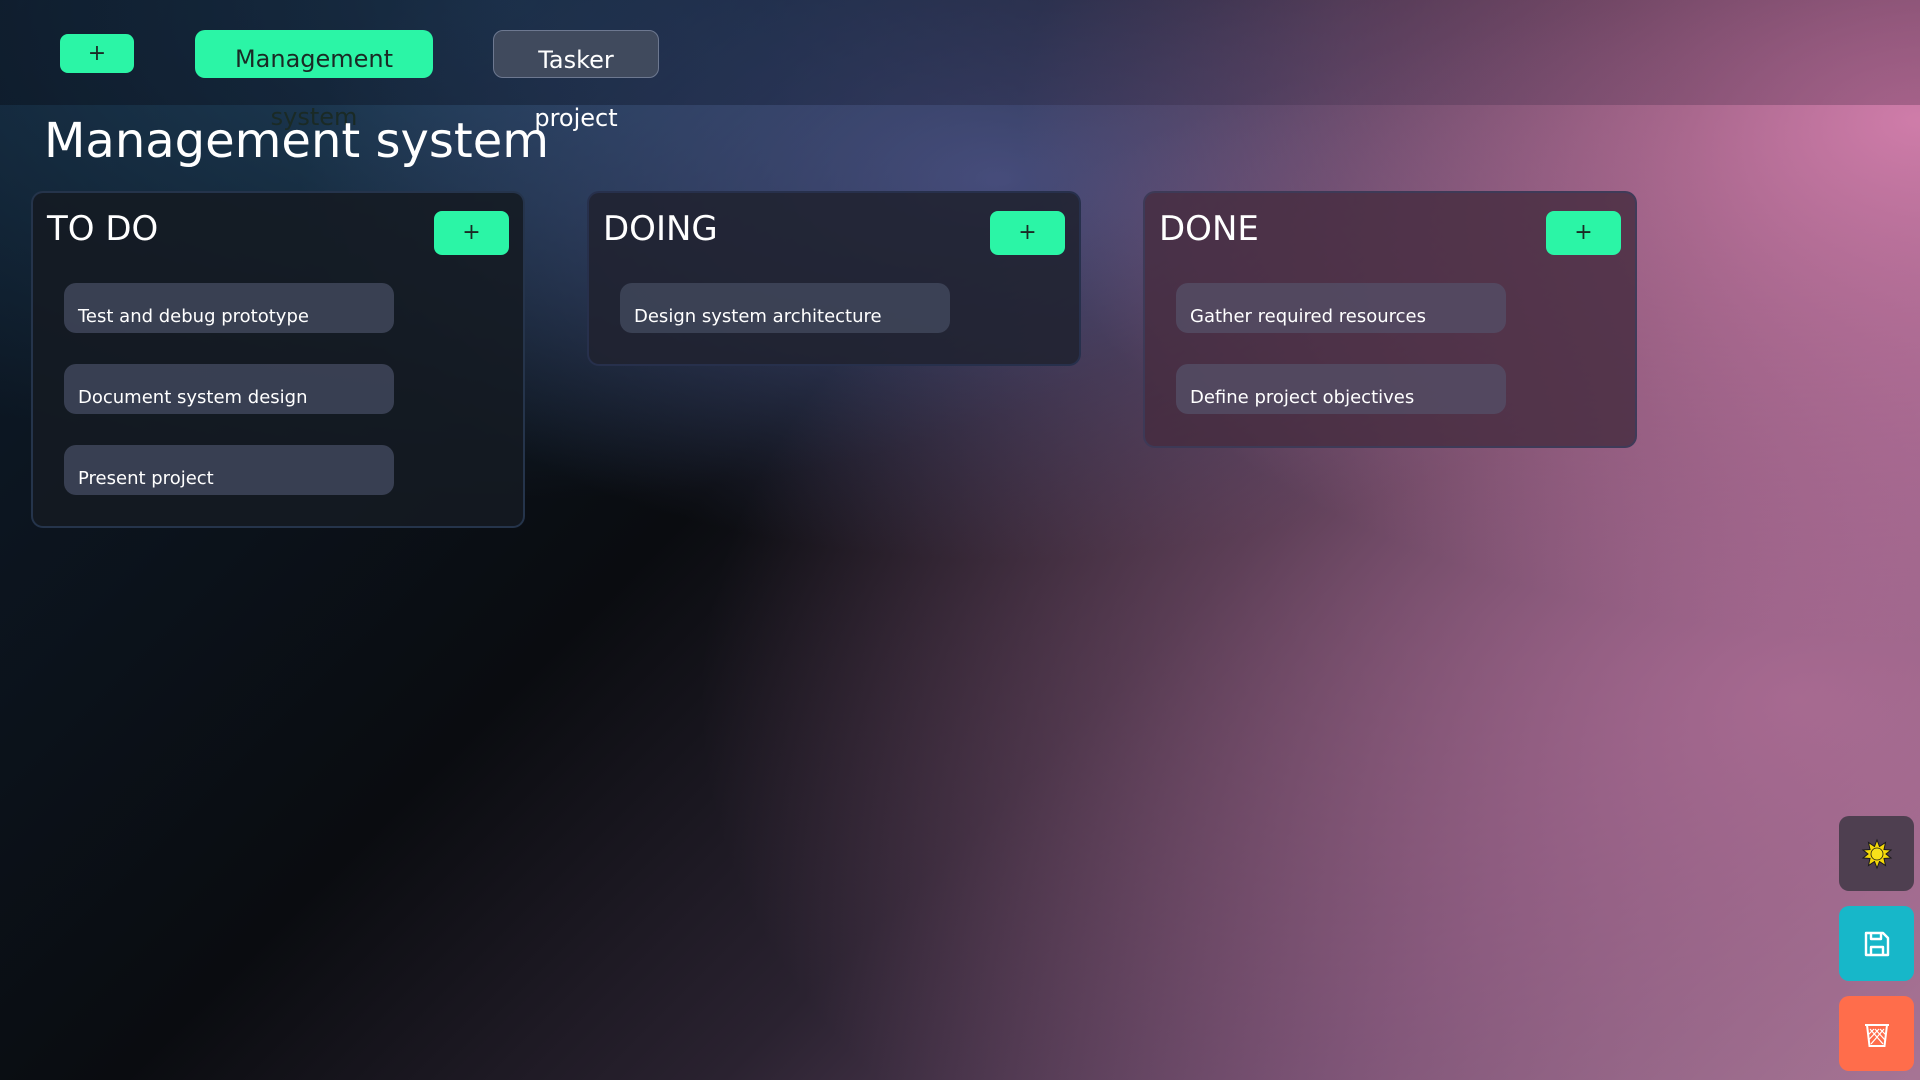 The image size is (1920, 1080). I want to click on task-card: Gather required resources, so click(1341, 308).